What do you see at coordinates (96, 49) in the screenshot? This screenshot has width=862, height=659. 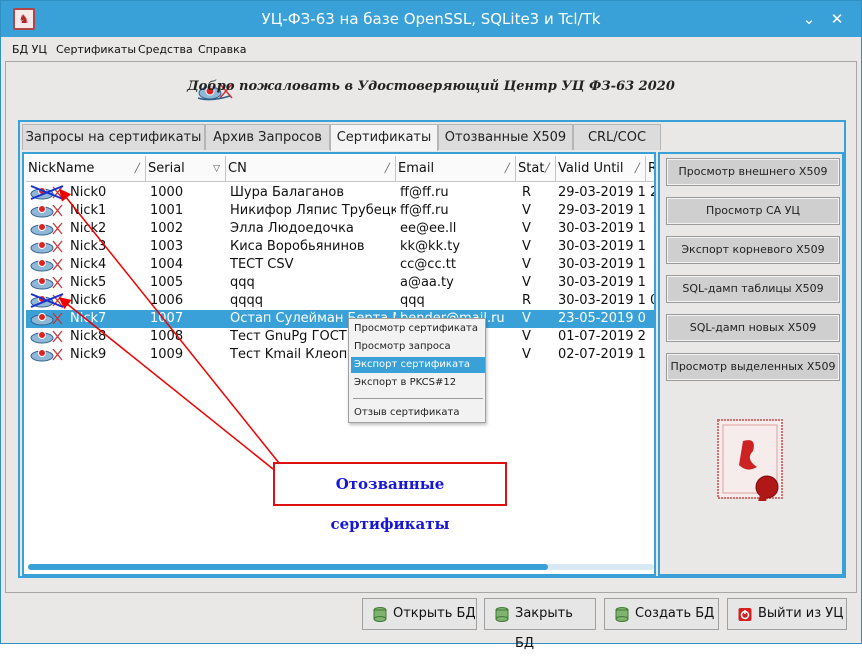 I see `menu-certificates: Сертификаты` at bounding box center [96, 49].